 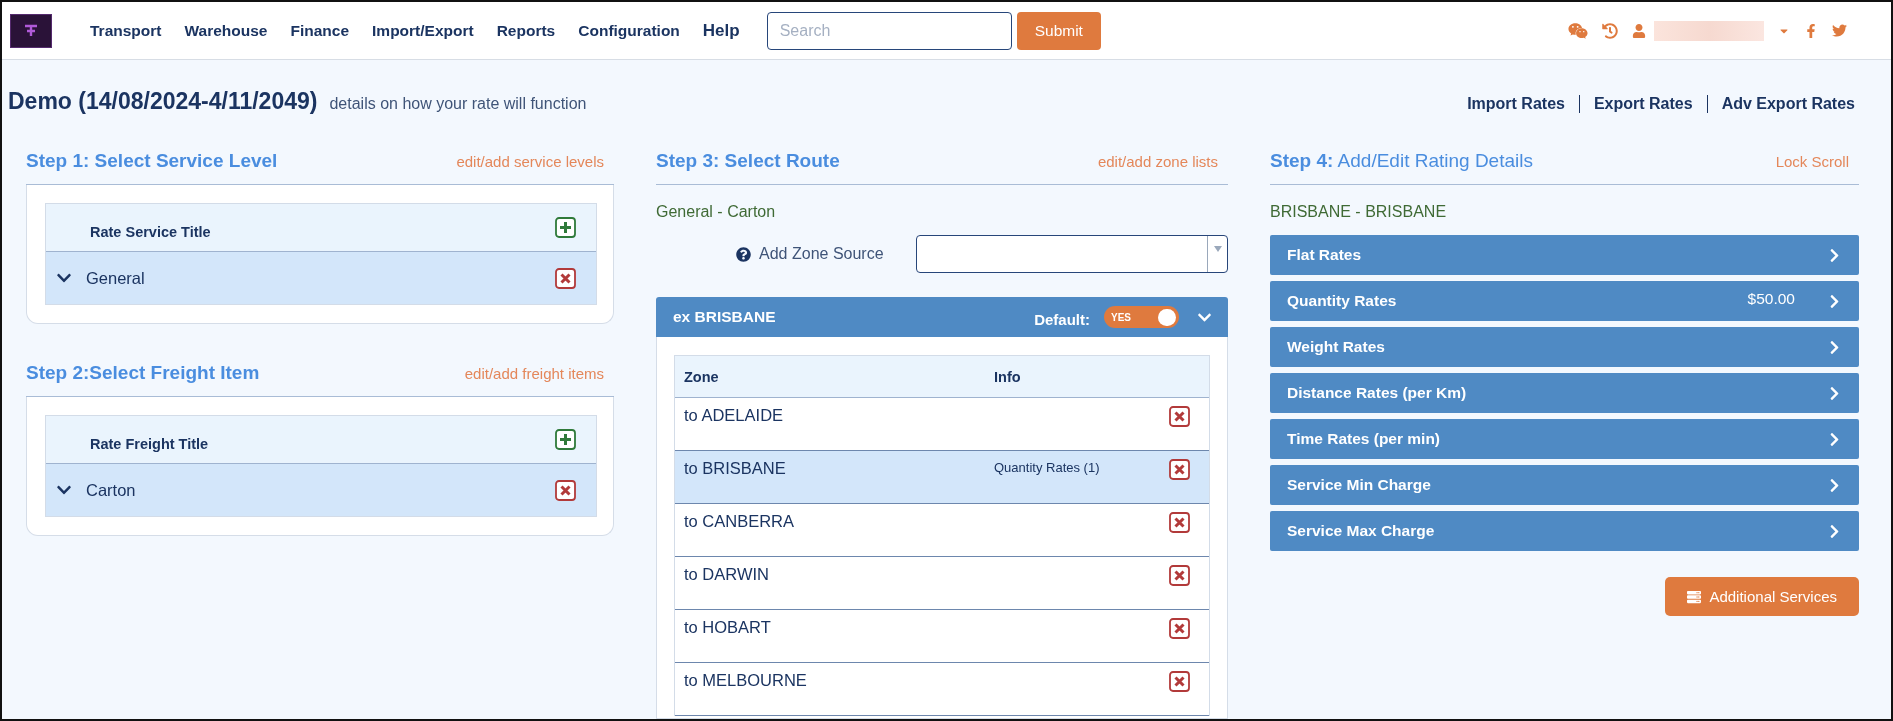 What do you see at coordinates (226, 30) in the screenshot?
I see `nav-link: Warehouse` at bounding box center [226, 30].